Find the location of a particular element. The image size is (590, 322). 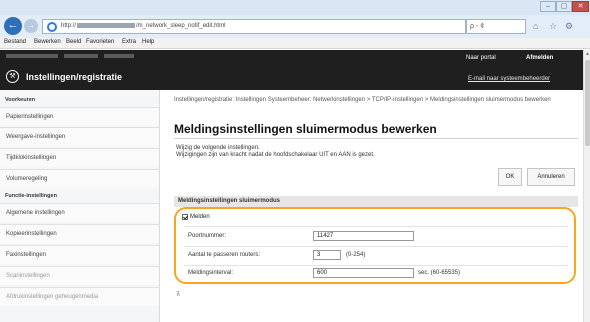

masked-device-info is located at coordinates (119, 56).